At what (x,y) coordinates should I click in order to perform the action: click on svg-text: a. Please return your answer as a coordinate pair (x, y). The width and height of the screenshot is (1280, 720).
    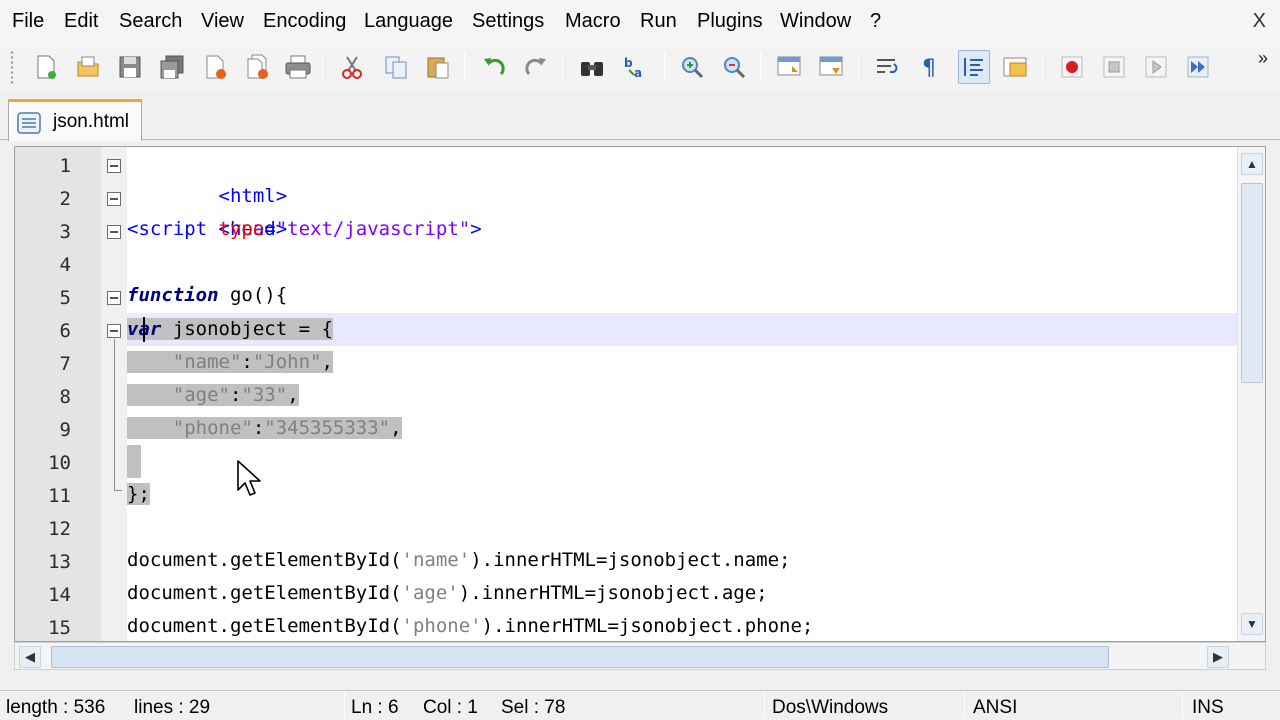
    Looking at the image, I should click on (638, 73).